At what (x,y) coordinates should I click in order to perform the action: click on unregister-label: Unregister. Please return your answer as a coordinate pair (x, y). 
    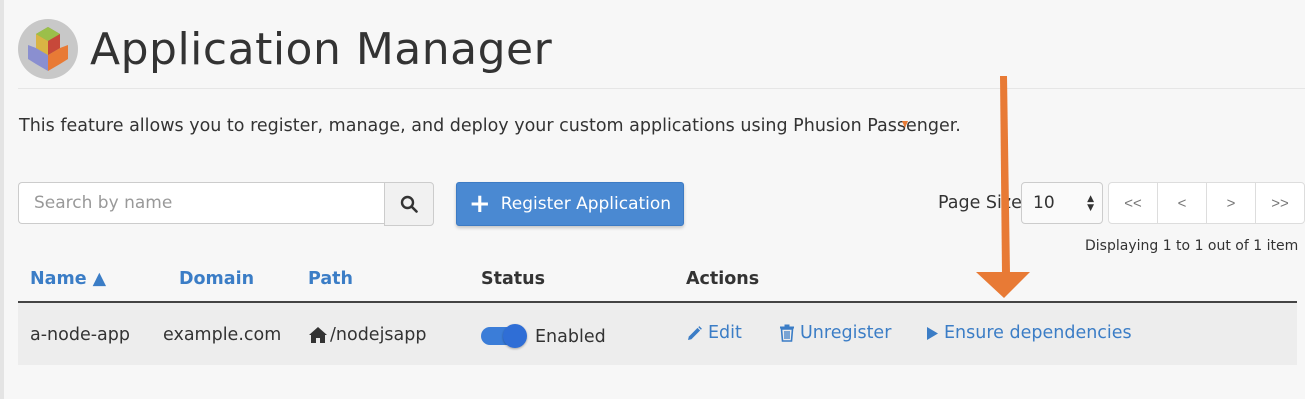
    Looking at the image, I should click on (846, 333).